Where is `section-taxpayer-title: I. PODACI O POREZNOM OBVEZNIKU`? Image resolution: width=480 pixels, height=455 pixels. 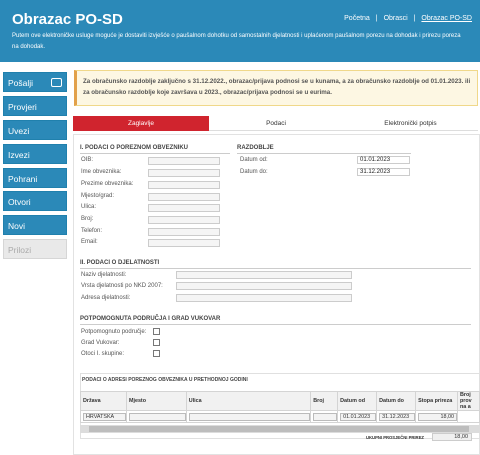 section-taxpayer-title: I. PODACI O POREZNOM OBVEZNIKU is located at coordinates (155, 149).